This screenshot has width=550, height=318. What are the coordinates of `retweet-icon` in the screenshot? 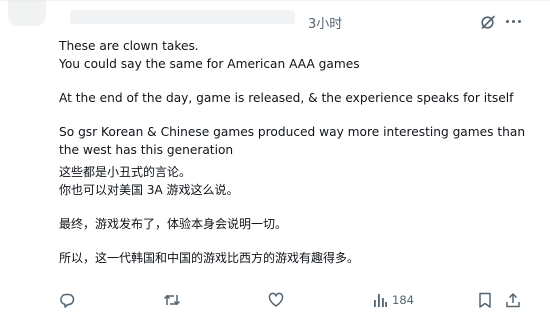 It's located at (172, 300).